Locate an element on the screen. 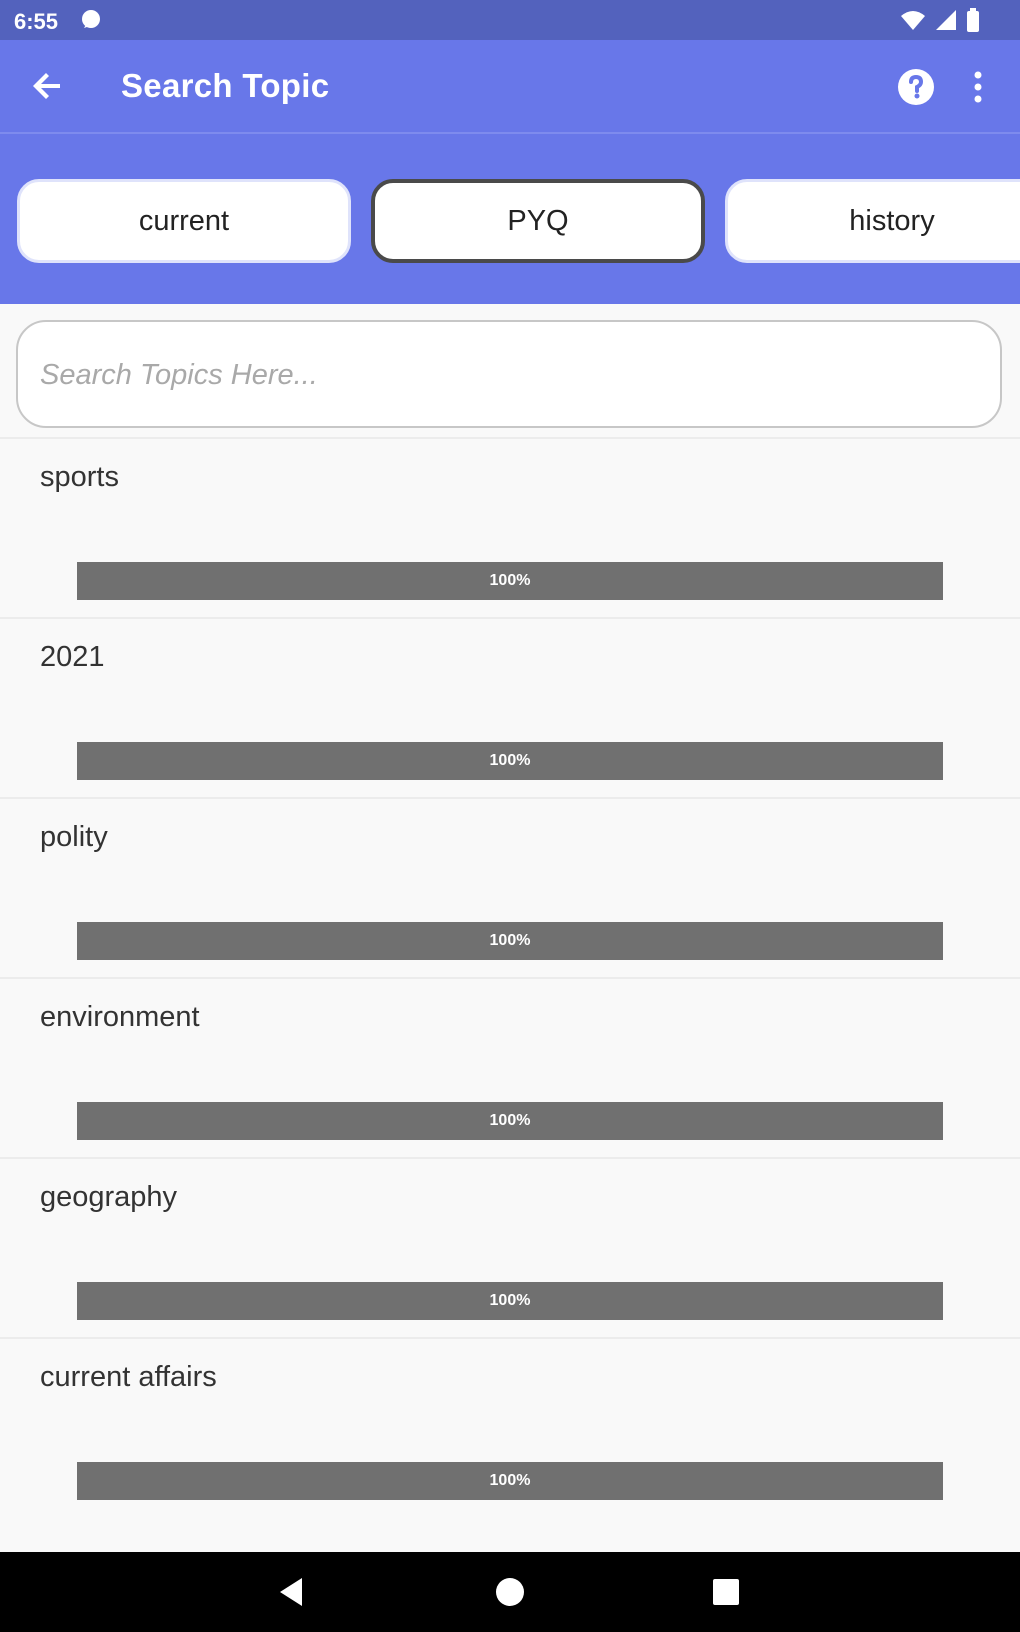  status-time: 6:55 is located at coordinates (36, 21).